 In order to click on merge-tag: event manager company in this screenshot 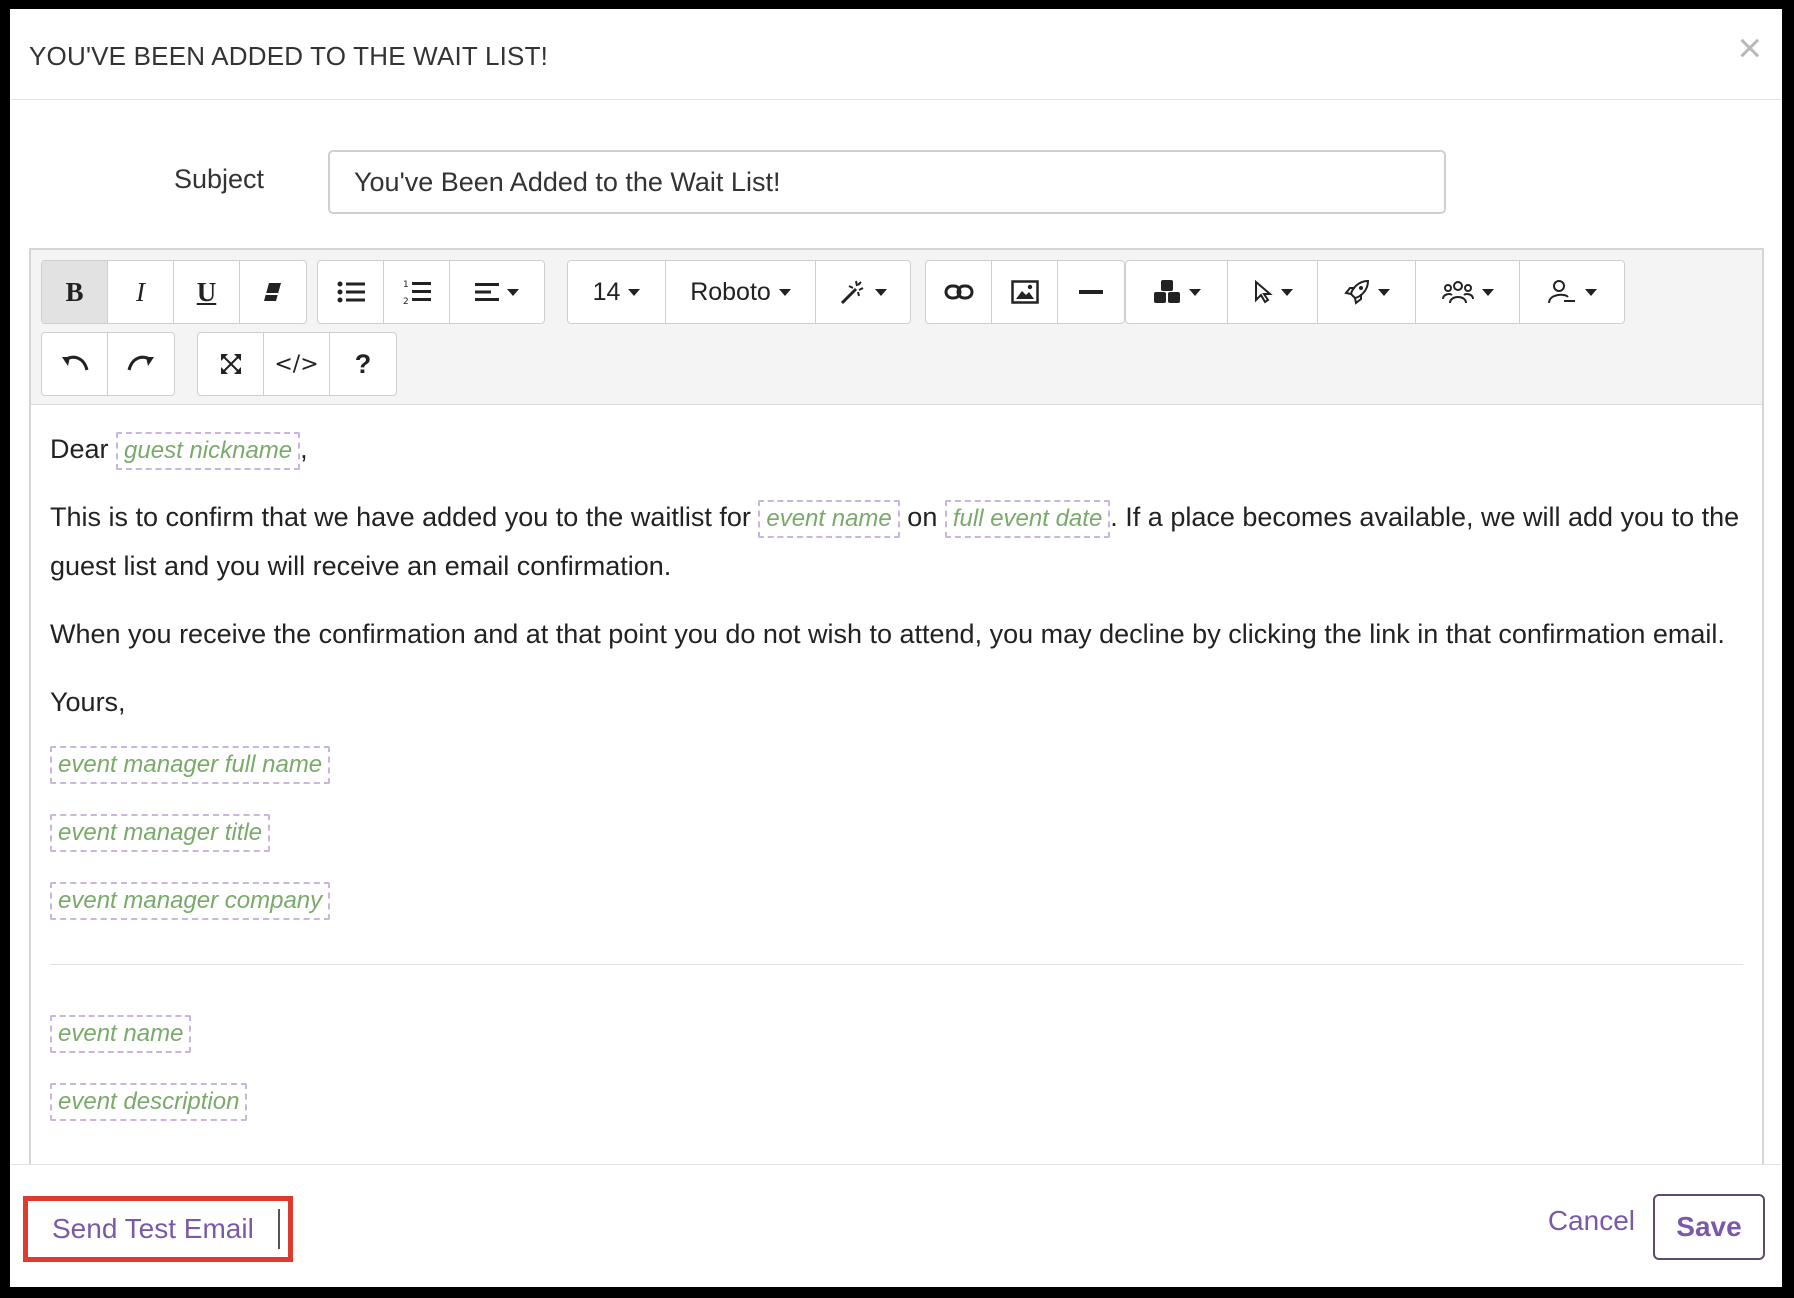, I will do `click(190, 901)`.